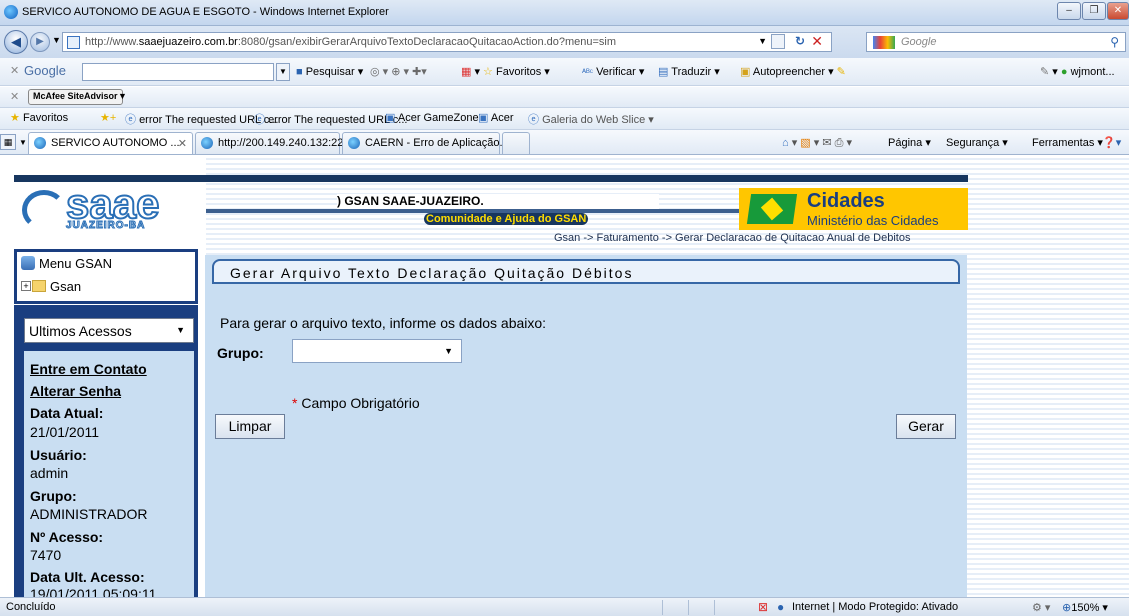 Image resolution: width=1129 pixels, height=616 pixels. Describe the element at coordinates (108, 117) in the screenshot. I see `add-favorite-icon: ★+` at that location.